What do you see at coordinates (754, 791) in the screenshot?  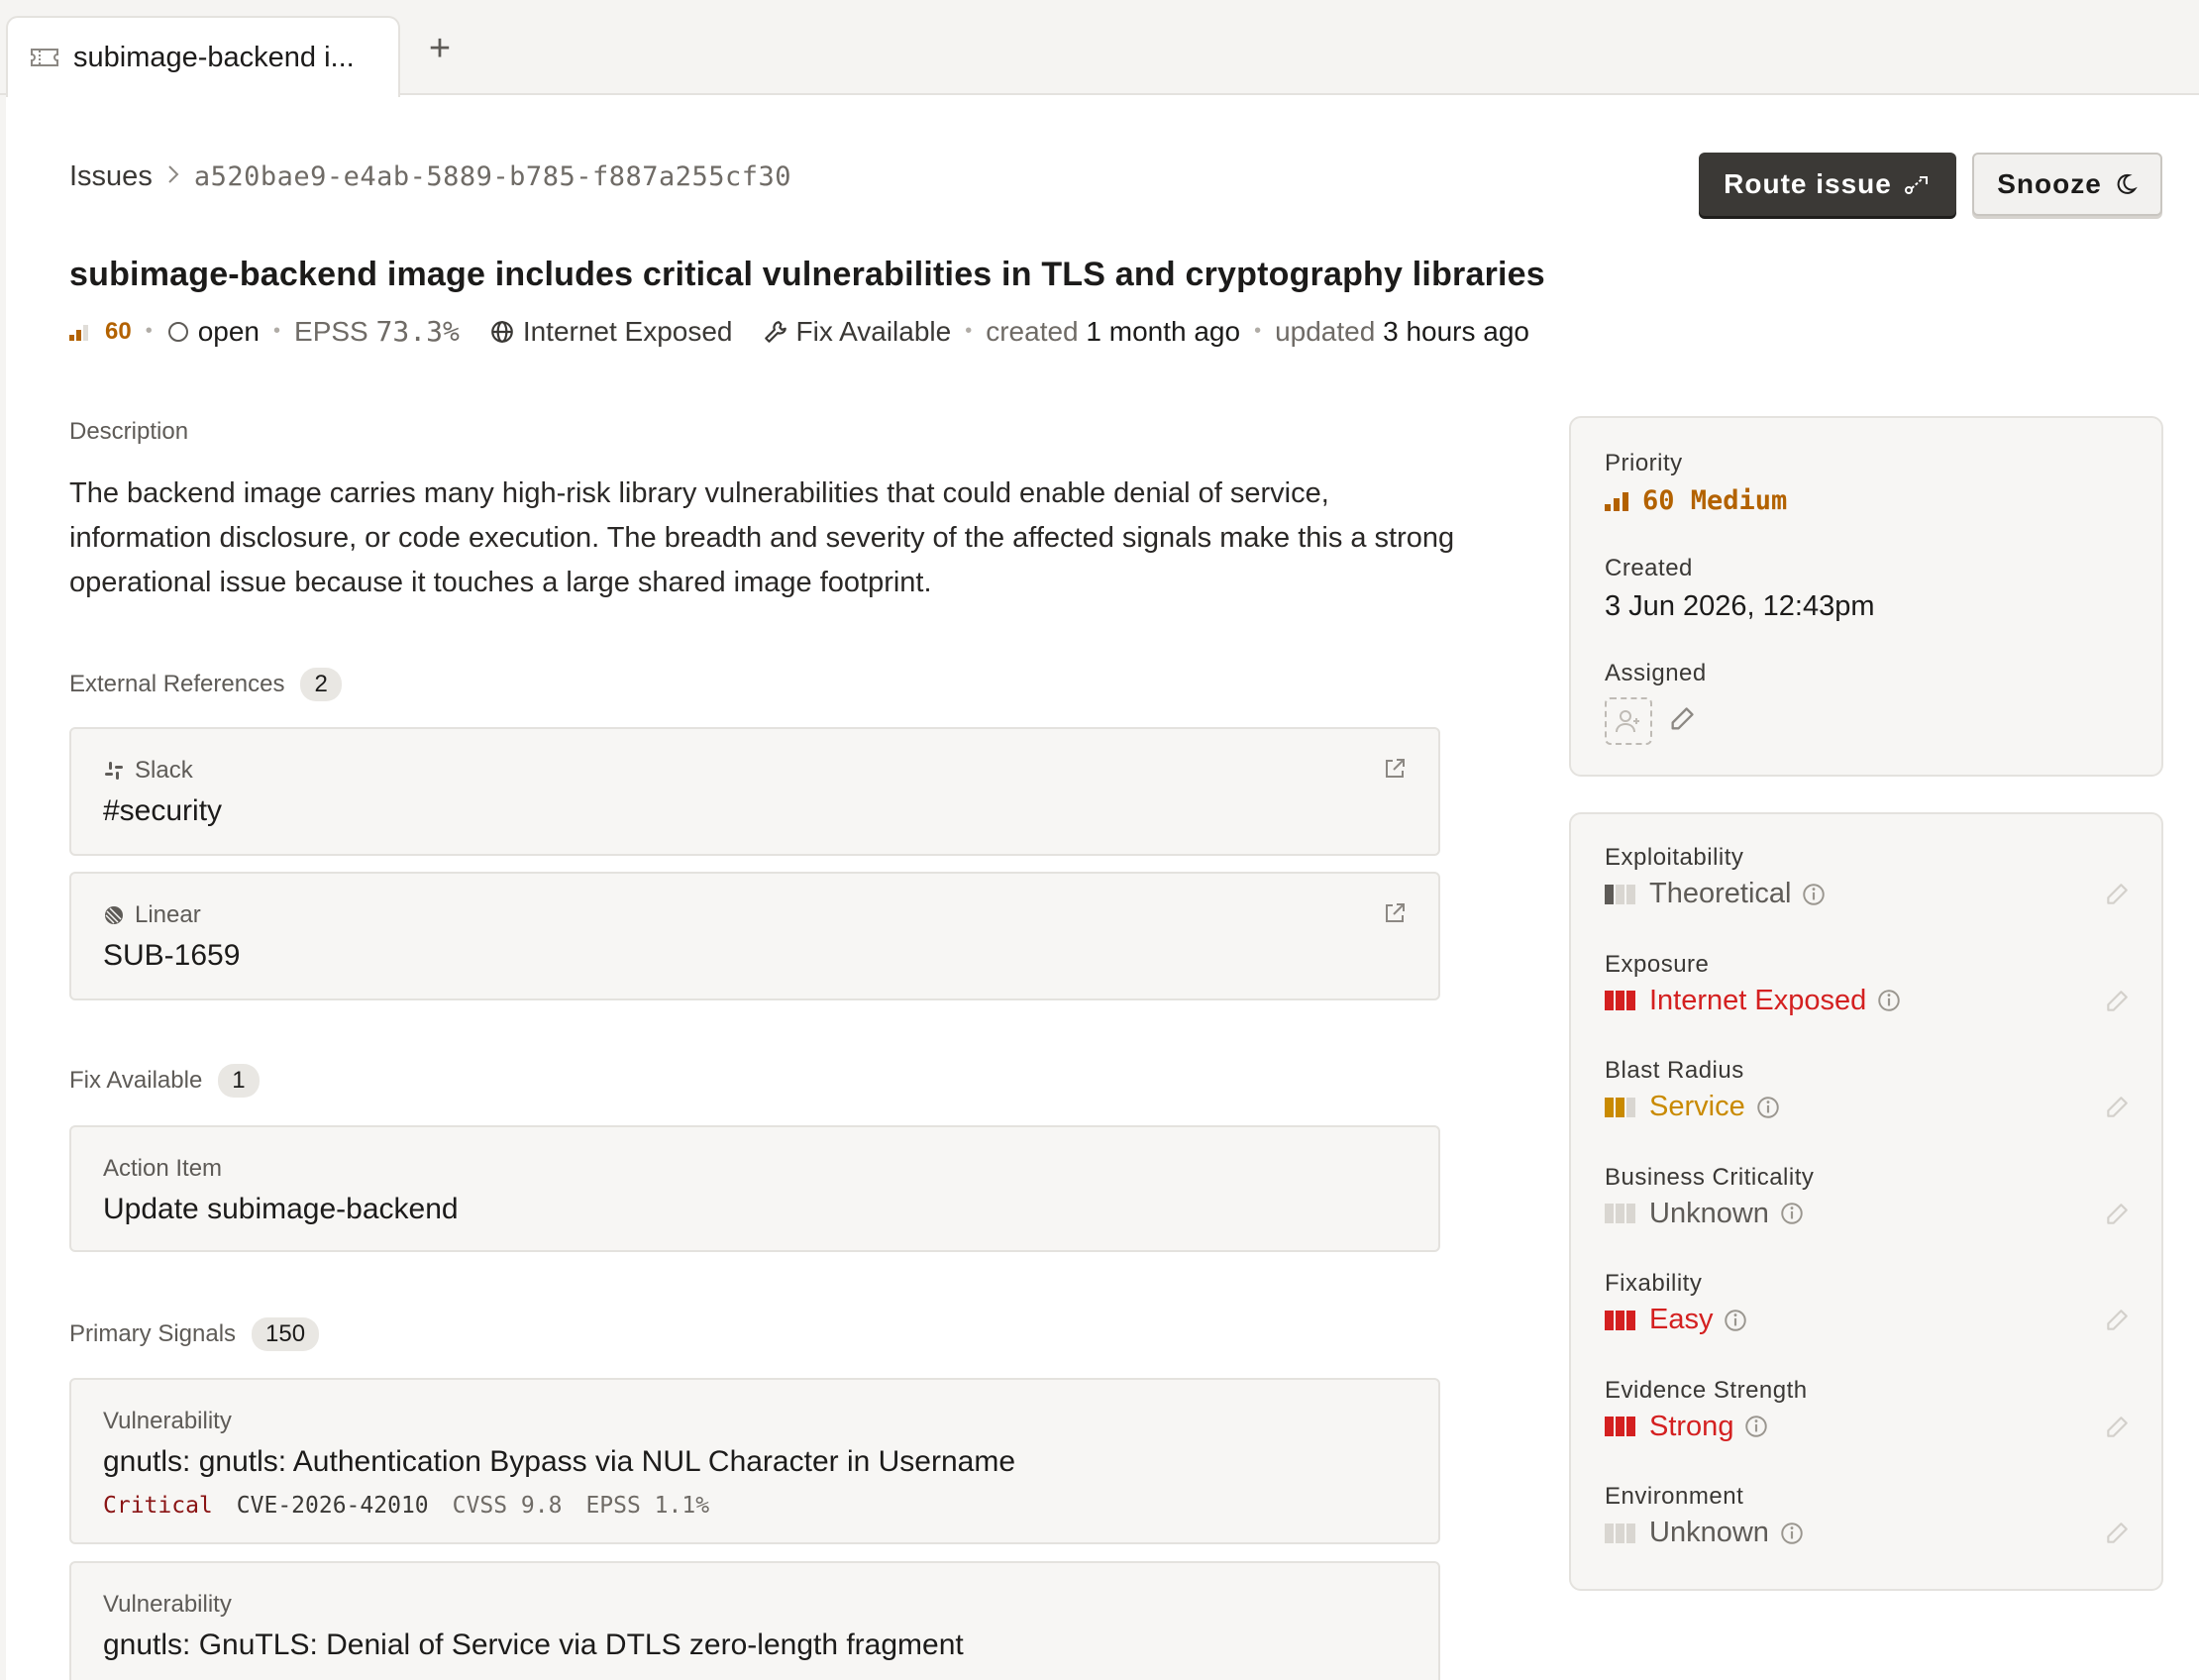 I see `reference-card-slack: Slack #security` at bounding box center [754, 791].